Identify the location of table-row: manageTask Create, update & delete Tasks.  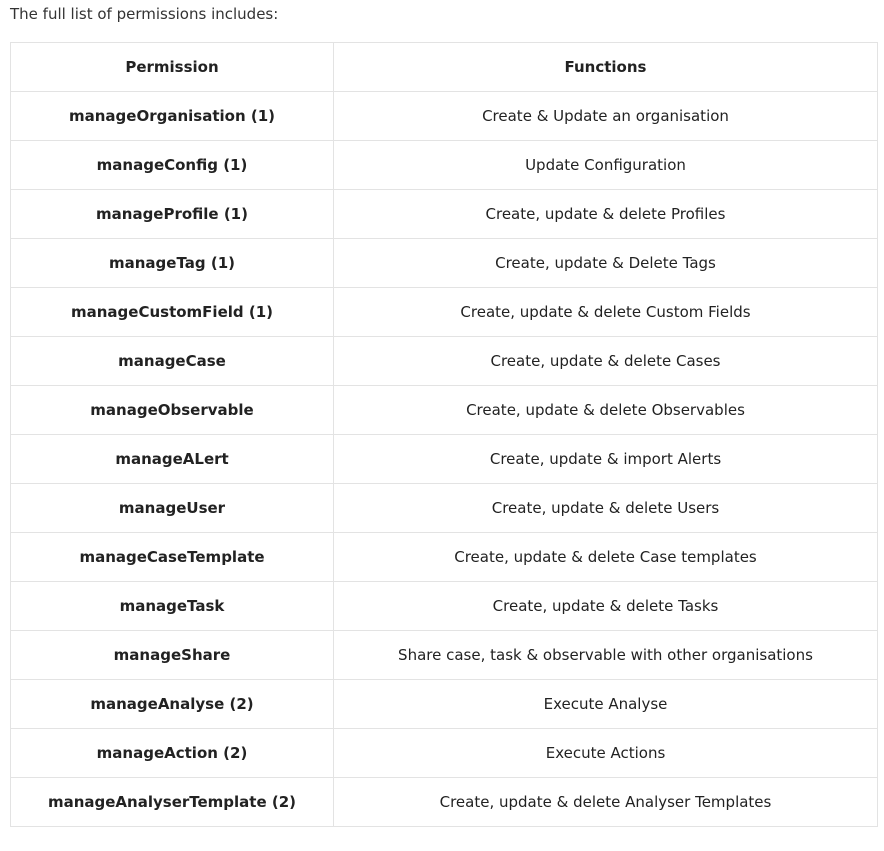
(444, 606).